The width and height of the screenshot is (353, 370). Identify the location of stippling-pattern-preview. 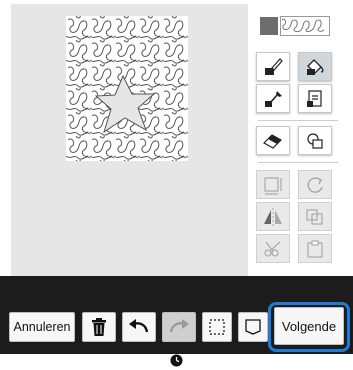
(127, 88).